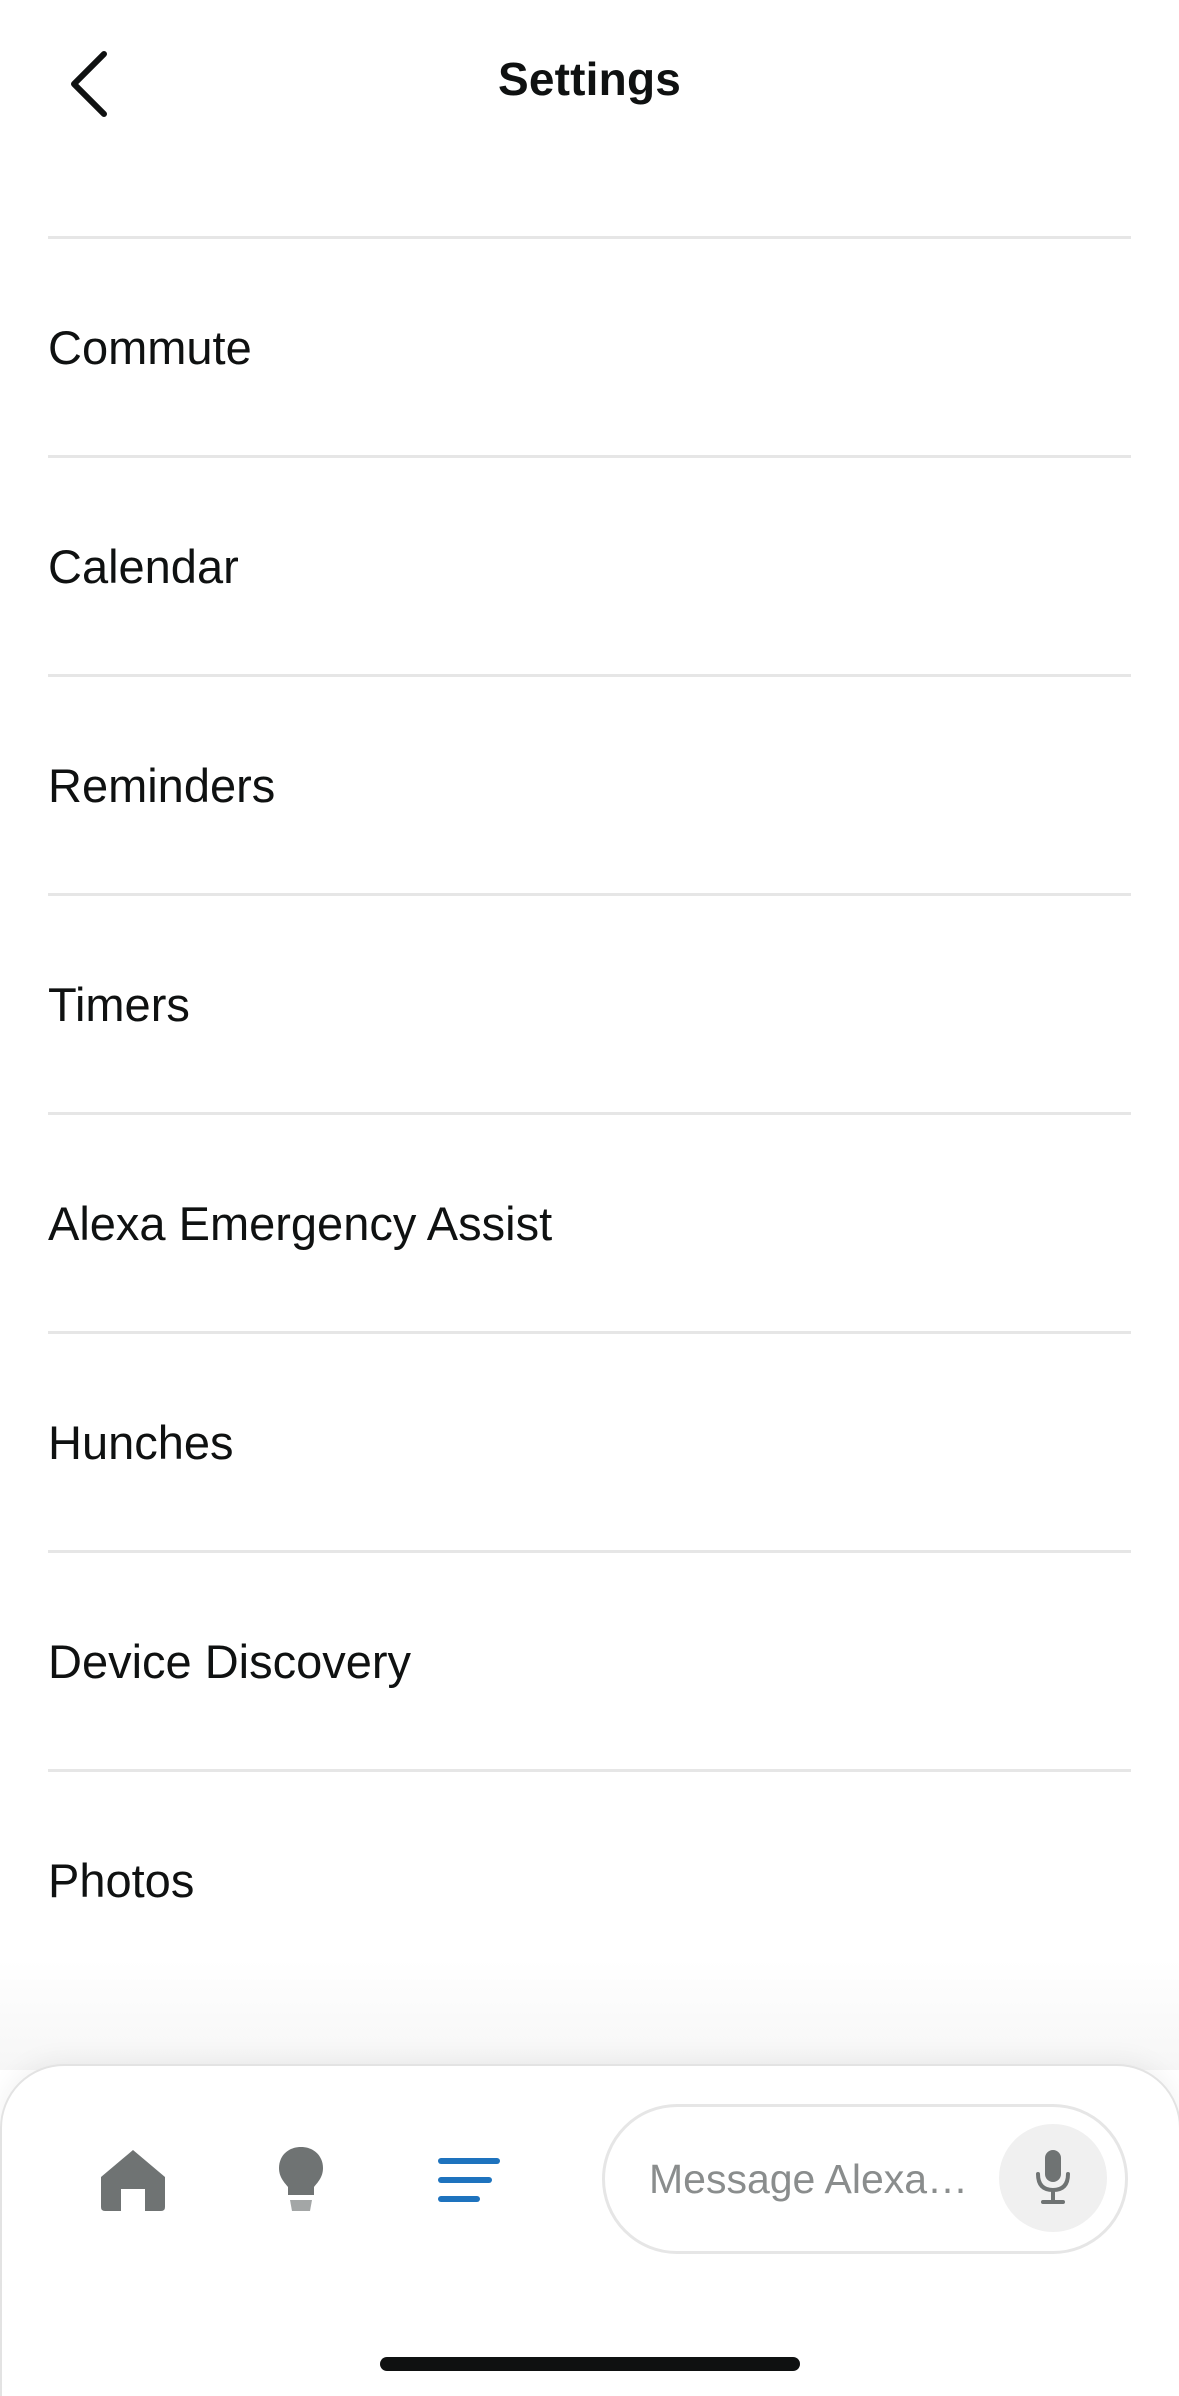  Describe the element at coordinates (589, 79) in the screenshot. I see `page-title: Settings` at that location.